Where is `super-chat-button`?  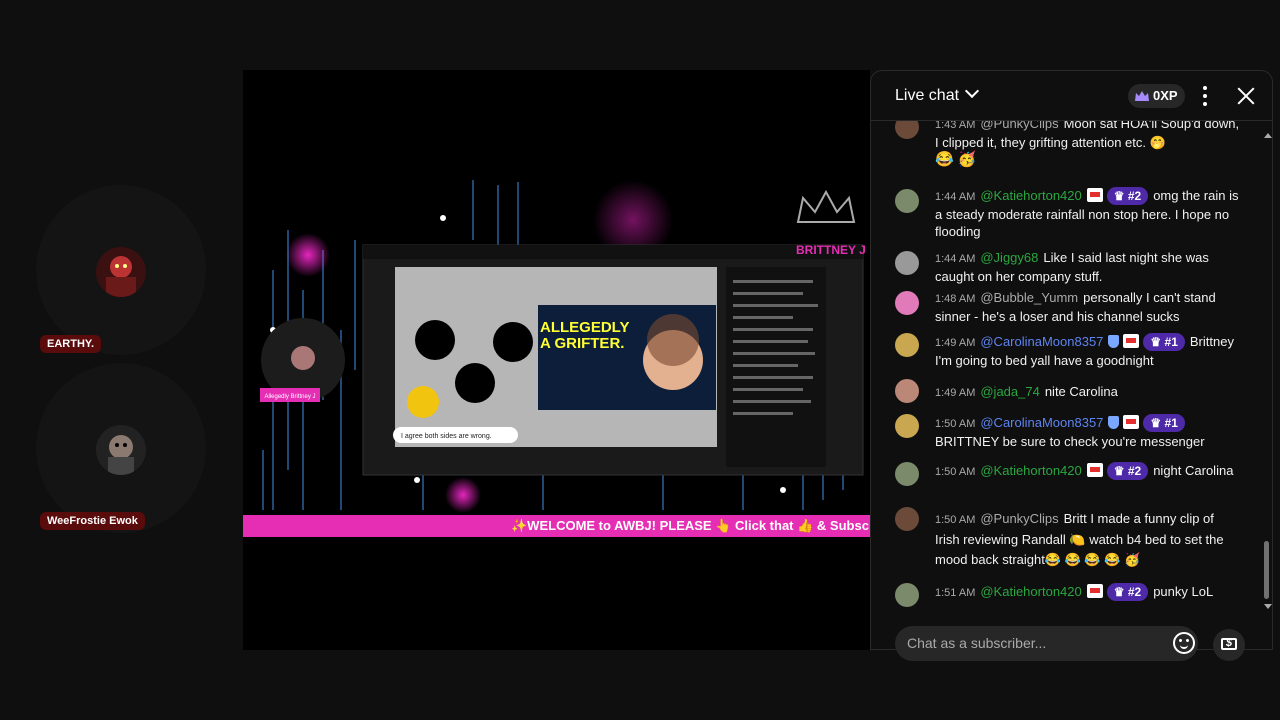
super-chat-button is located at coordinates (1229, 645).